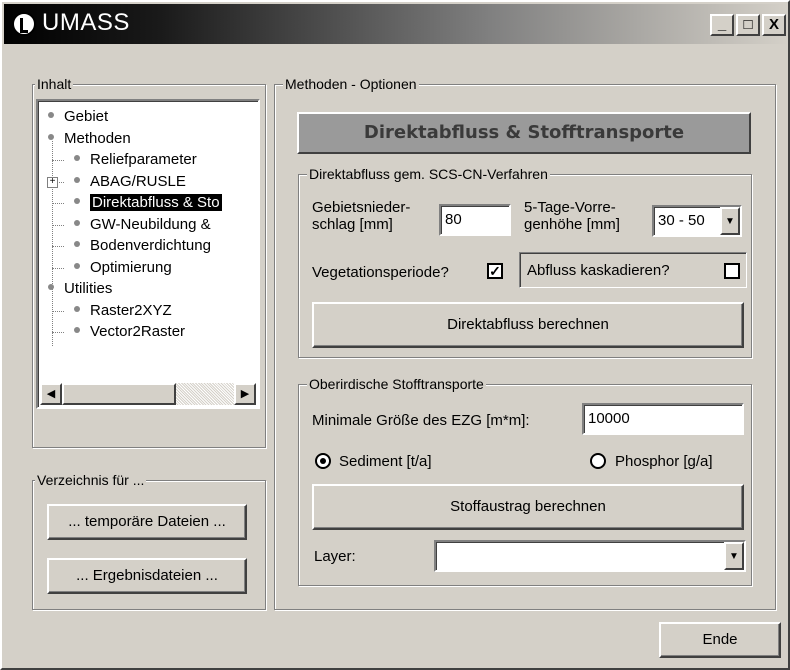  What do you see at coordinates (380, 272) in the screenshot?
I see `vegetation-label: Vegetationsperiode?` at bounding box center [380, 272].